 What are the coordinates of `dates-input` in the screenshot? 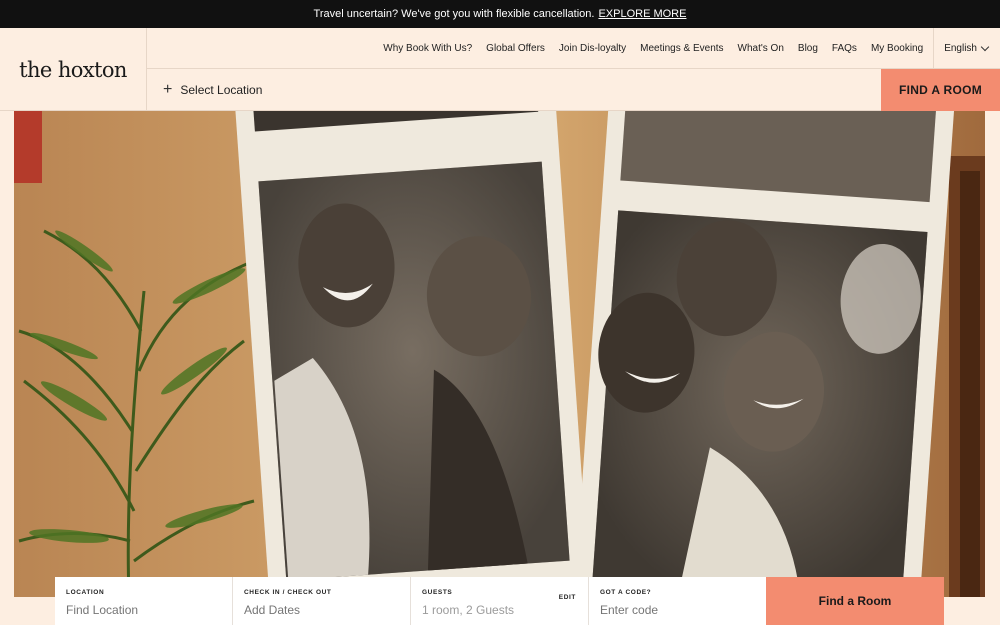 It's located at (322, 610).